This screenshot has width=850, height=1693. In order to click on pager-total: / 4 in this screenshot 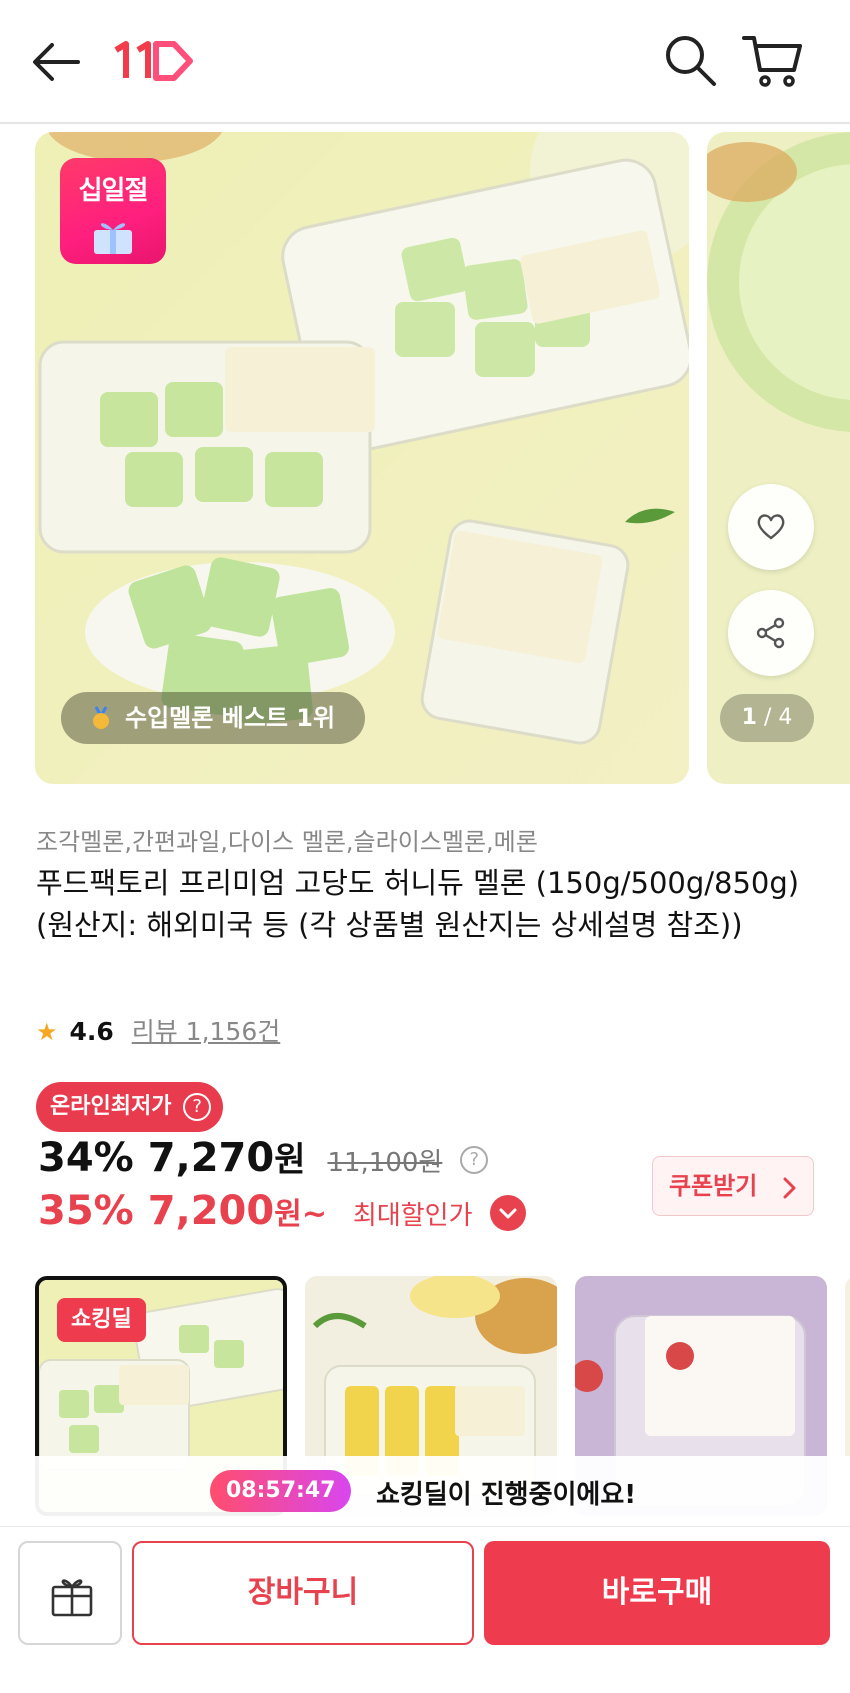, I will do `click(778, 717)`.